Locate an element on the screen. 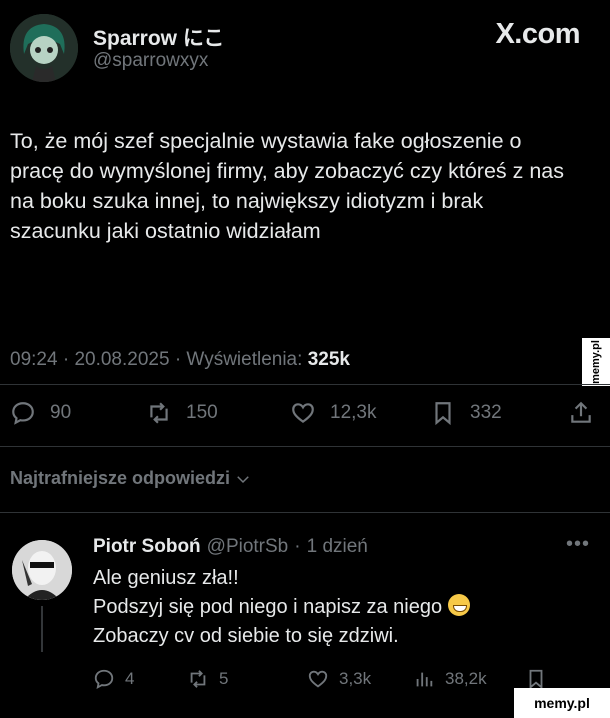 This screenshot has height=718, width=610. share-icon is located at coordinates (581, 412).